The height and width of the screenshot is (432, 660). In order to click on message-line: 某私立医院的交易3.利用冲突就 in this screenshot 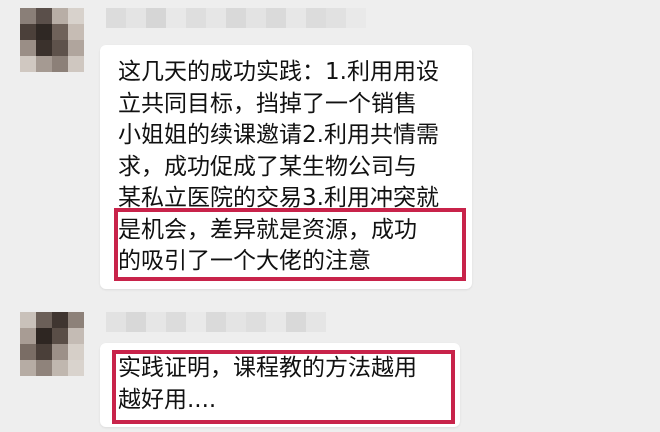, I will do `click(278, 198)`.